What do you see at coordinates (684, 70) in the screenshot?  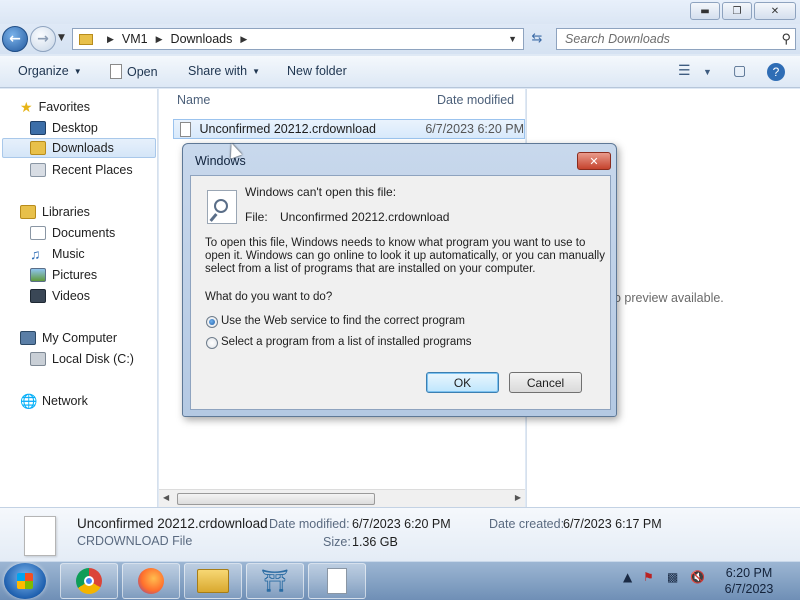 I see `change-view-icon: ☰` at bounding box center [684, 70].